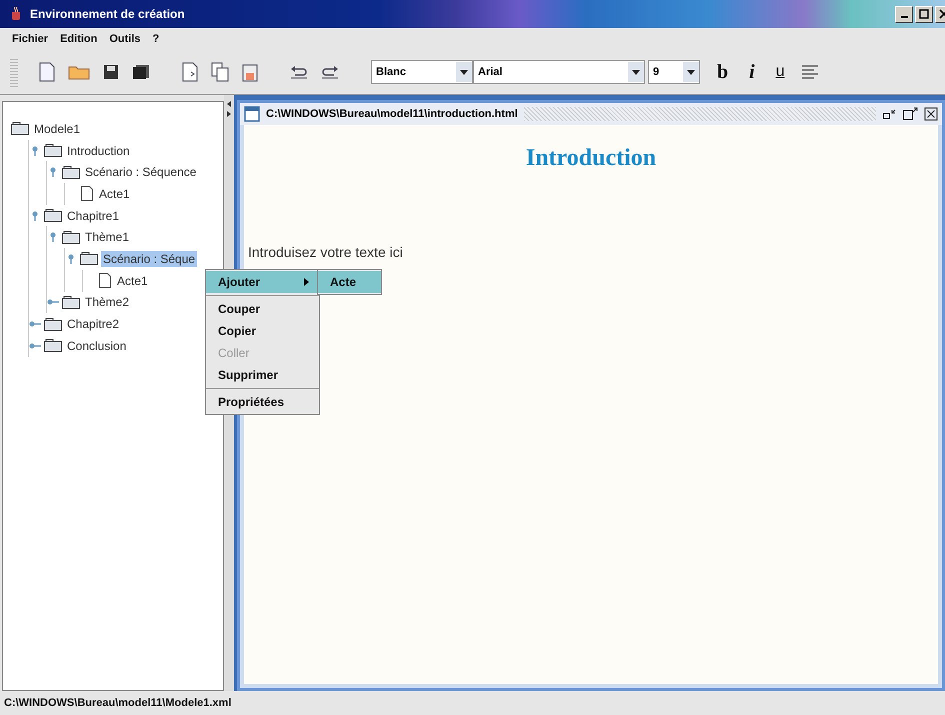 This screenshot has height=715, width=945. I want to click on status-bar-text: C:\WINDOWS\Bureau\model11\Modele1.xml, so click(117, 703).